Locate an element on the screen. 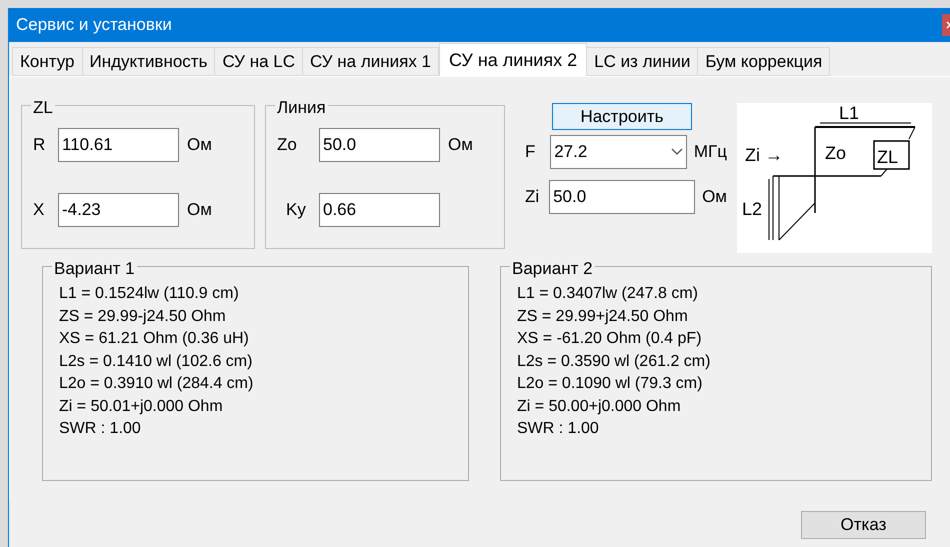 The width and height of the screenshot is (950, 547). field-label: Ky is located at coordinates (296, 210).